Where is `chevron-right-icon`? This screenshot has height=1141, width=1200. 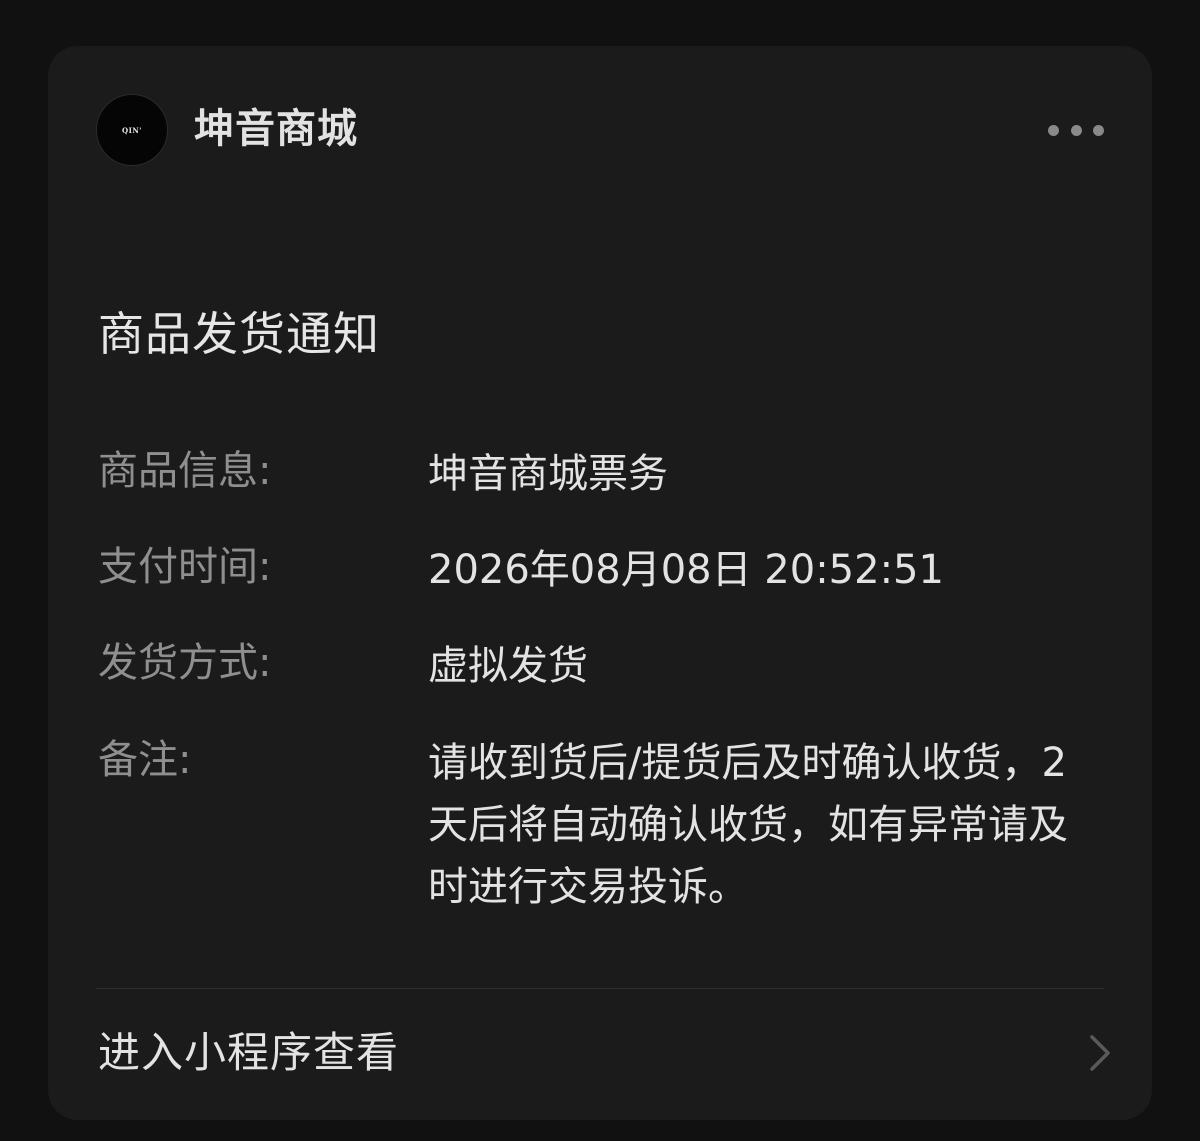 chevron-right-icon is located at coordinates (1100, 1053).